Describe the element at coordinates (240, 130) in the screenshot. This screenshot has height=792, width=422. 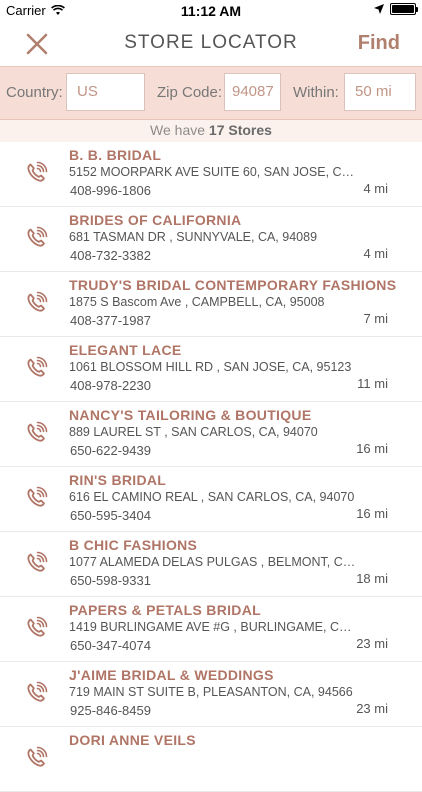
I see `store-count: 17 Stores` at that location.